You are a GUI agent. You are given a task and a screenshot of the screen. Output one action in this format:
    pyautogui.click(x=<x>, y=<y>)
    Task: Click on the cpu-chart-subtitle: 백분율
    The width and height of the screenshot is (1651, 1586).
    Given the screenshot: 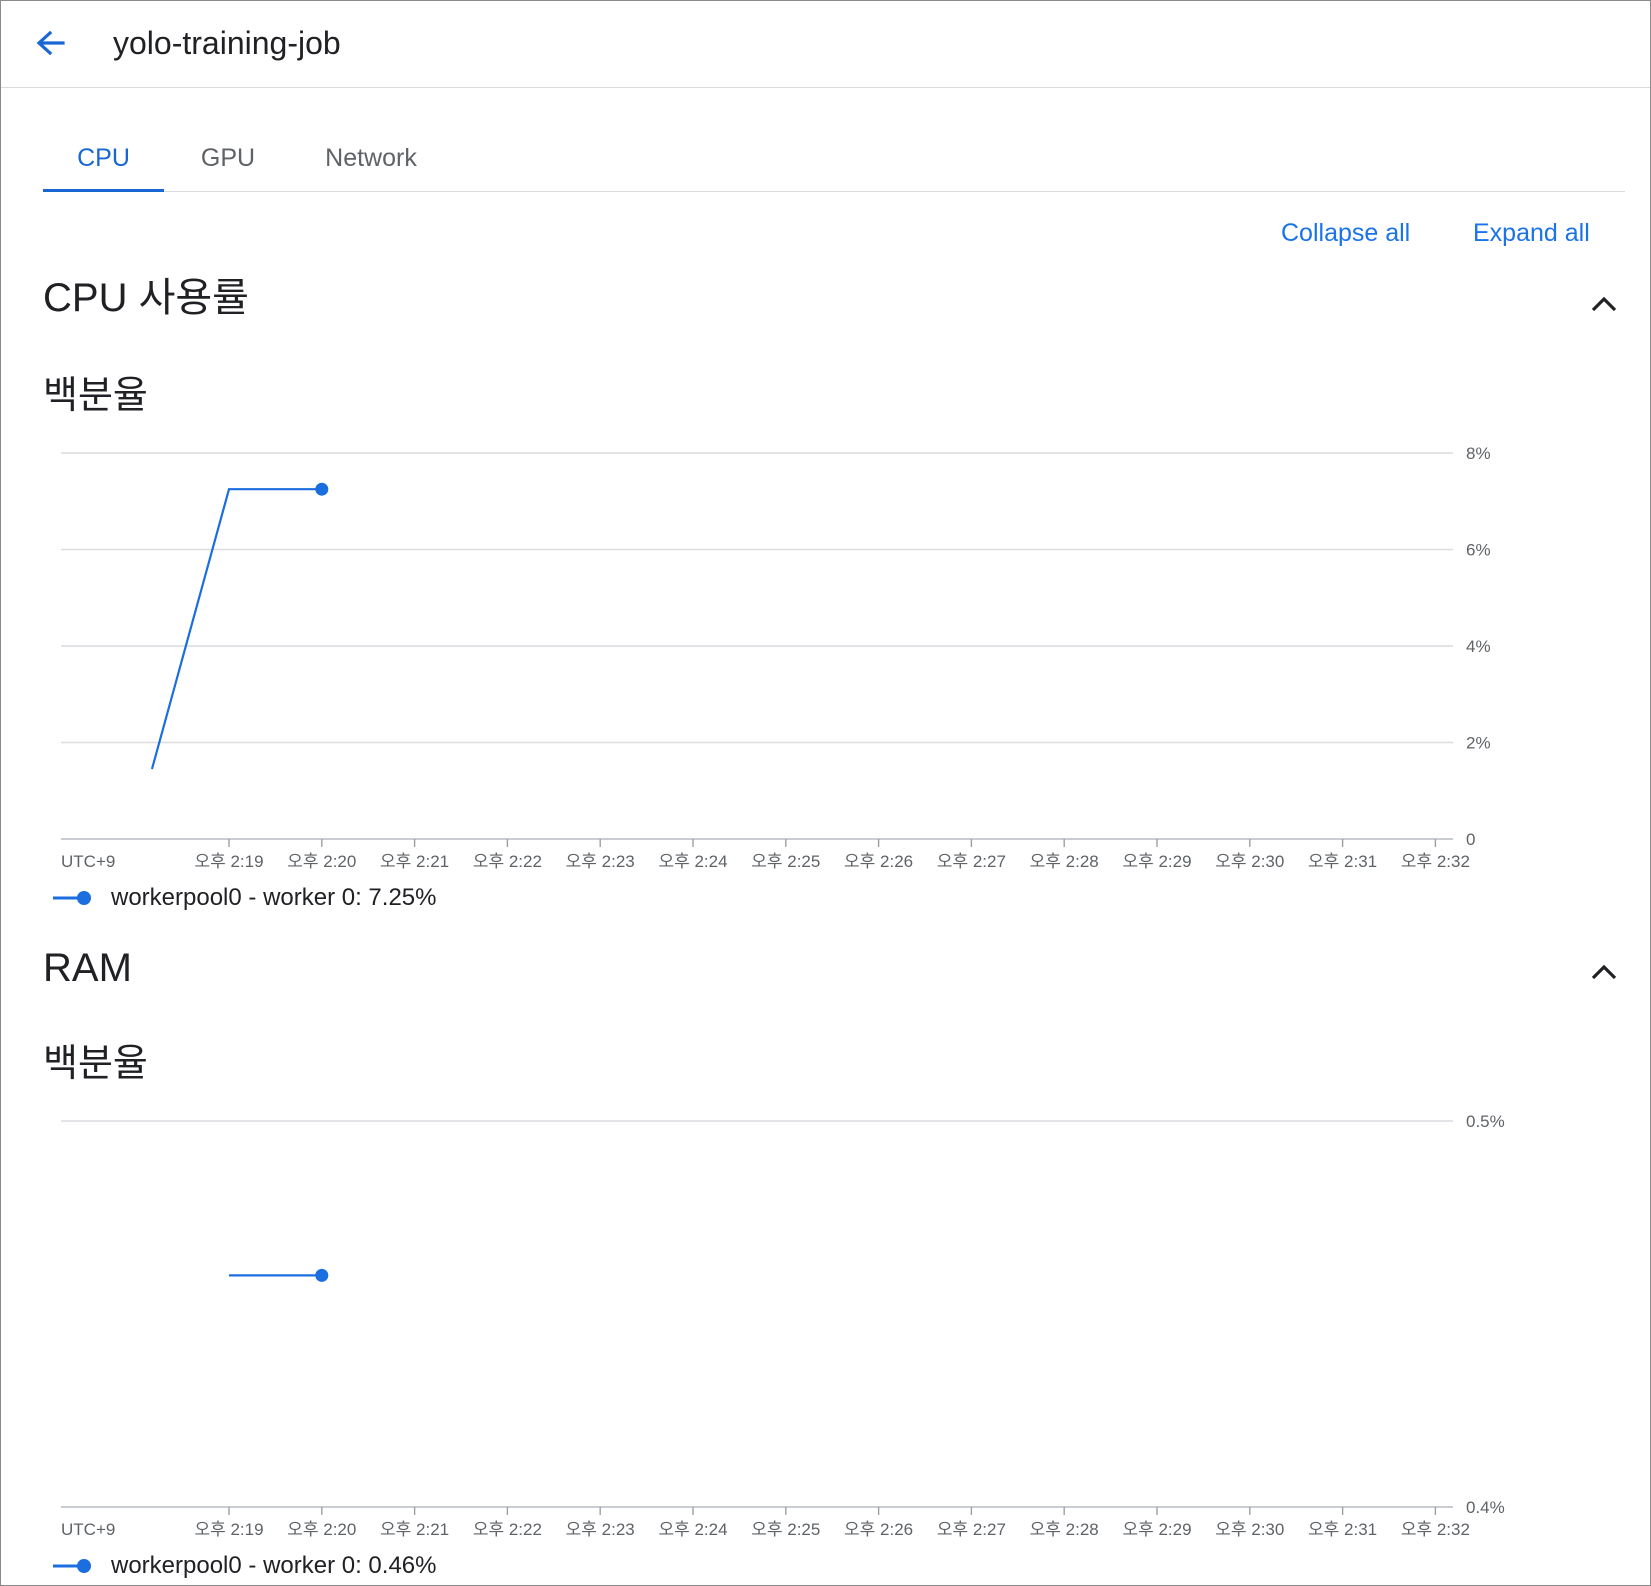 What is the action you would take?
    pyautogui.click(x=95, y=396)
    